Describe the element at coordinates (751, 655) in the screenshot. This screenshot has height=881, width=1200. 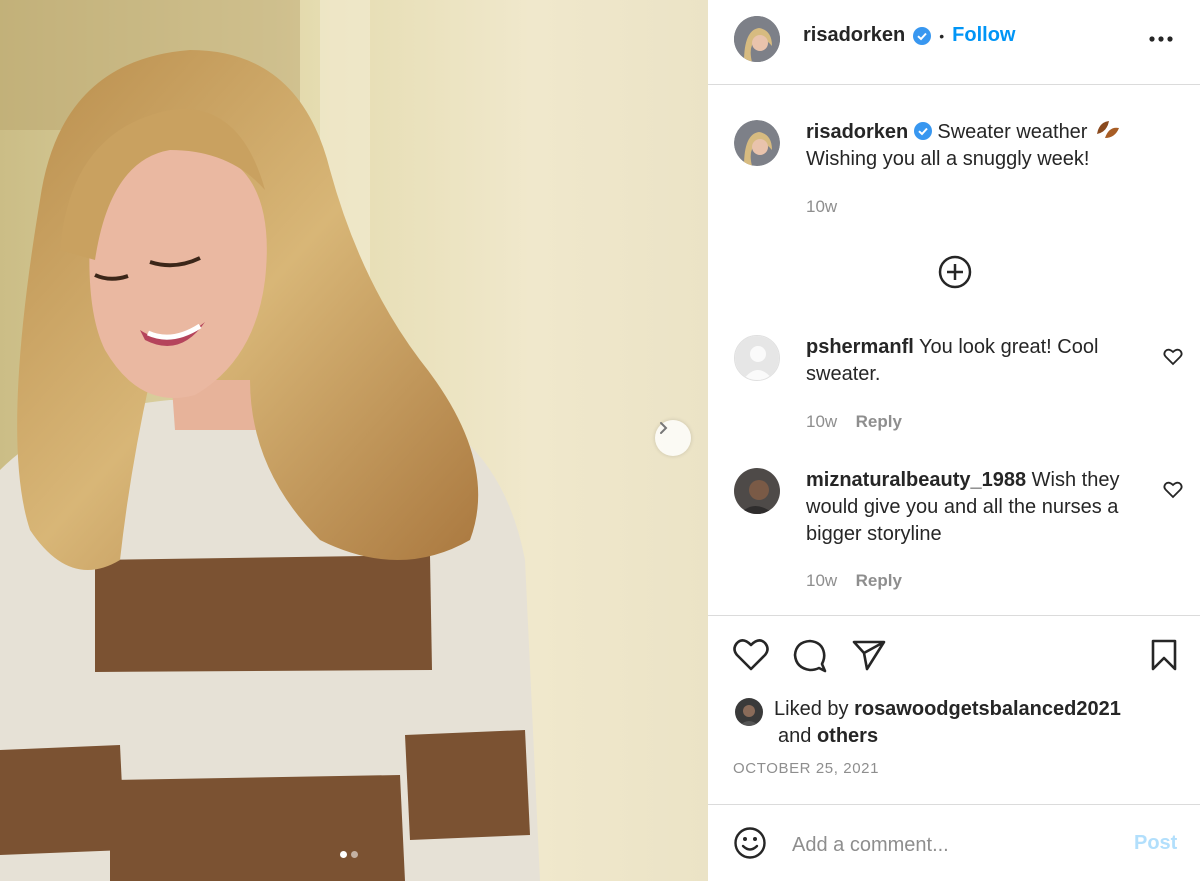
I see `like-heart-icon` at that location.